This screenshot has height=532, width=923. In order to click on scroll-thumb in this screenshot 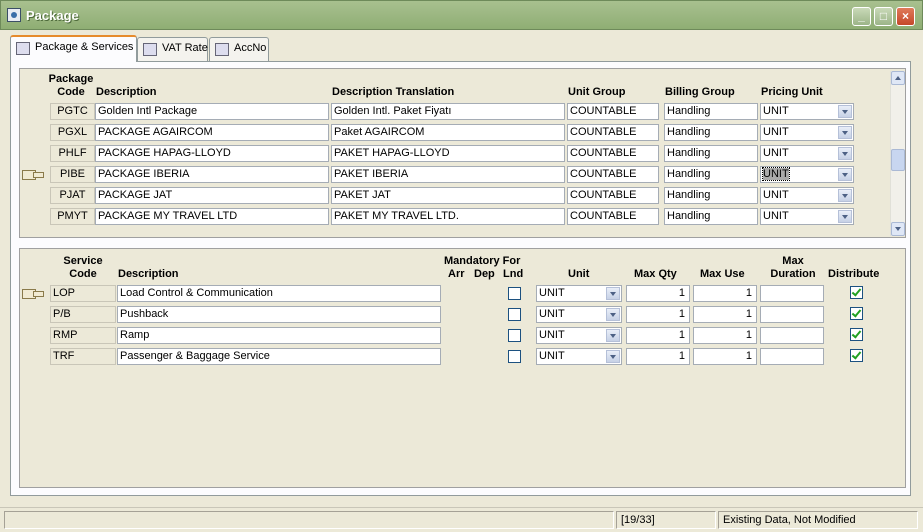, I will do `click(898, 160)`.